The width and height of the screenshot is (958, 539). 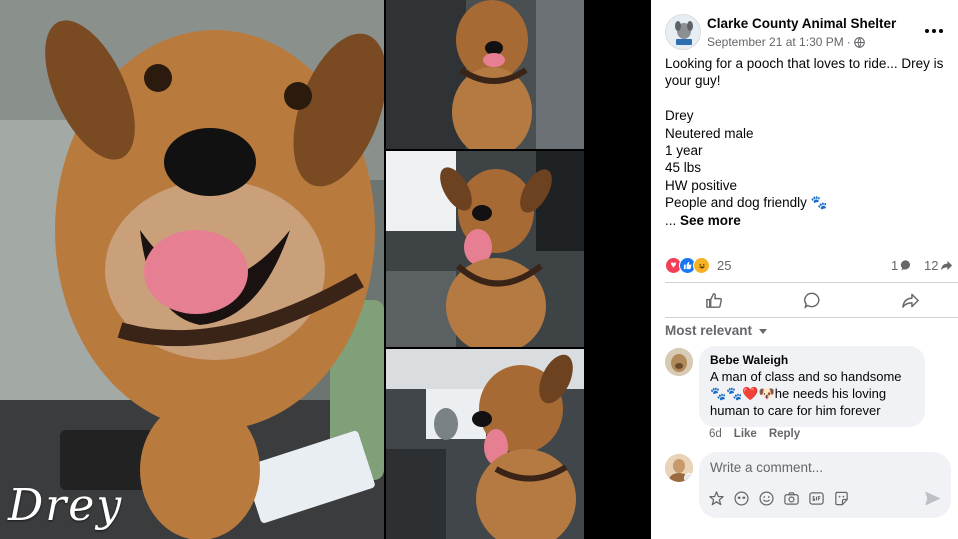 I want to click on comment-input, so click(x=820, y=467).